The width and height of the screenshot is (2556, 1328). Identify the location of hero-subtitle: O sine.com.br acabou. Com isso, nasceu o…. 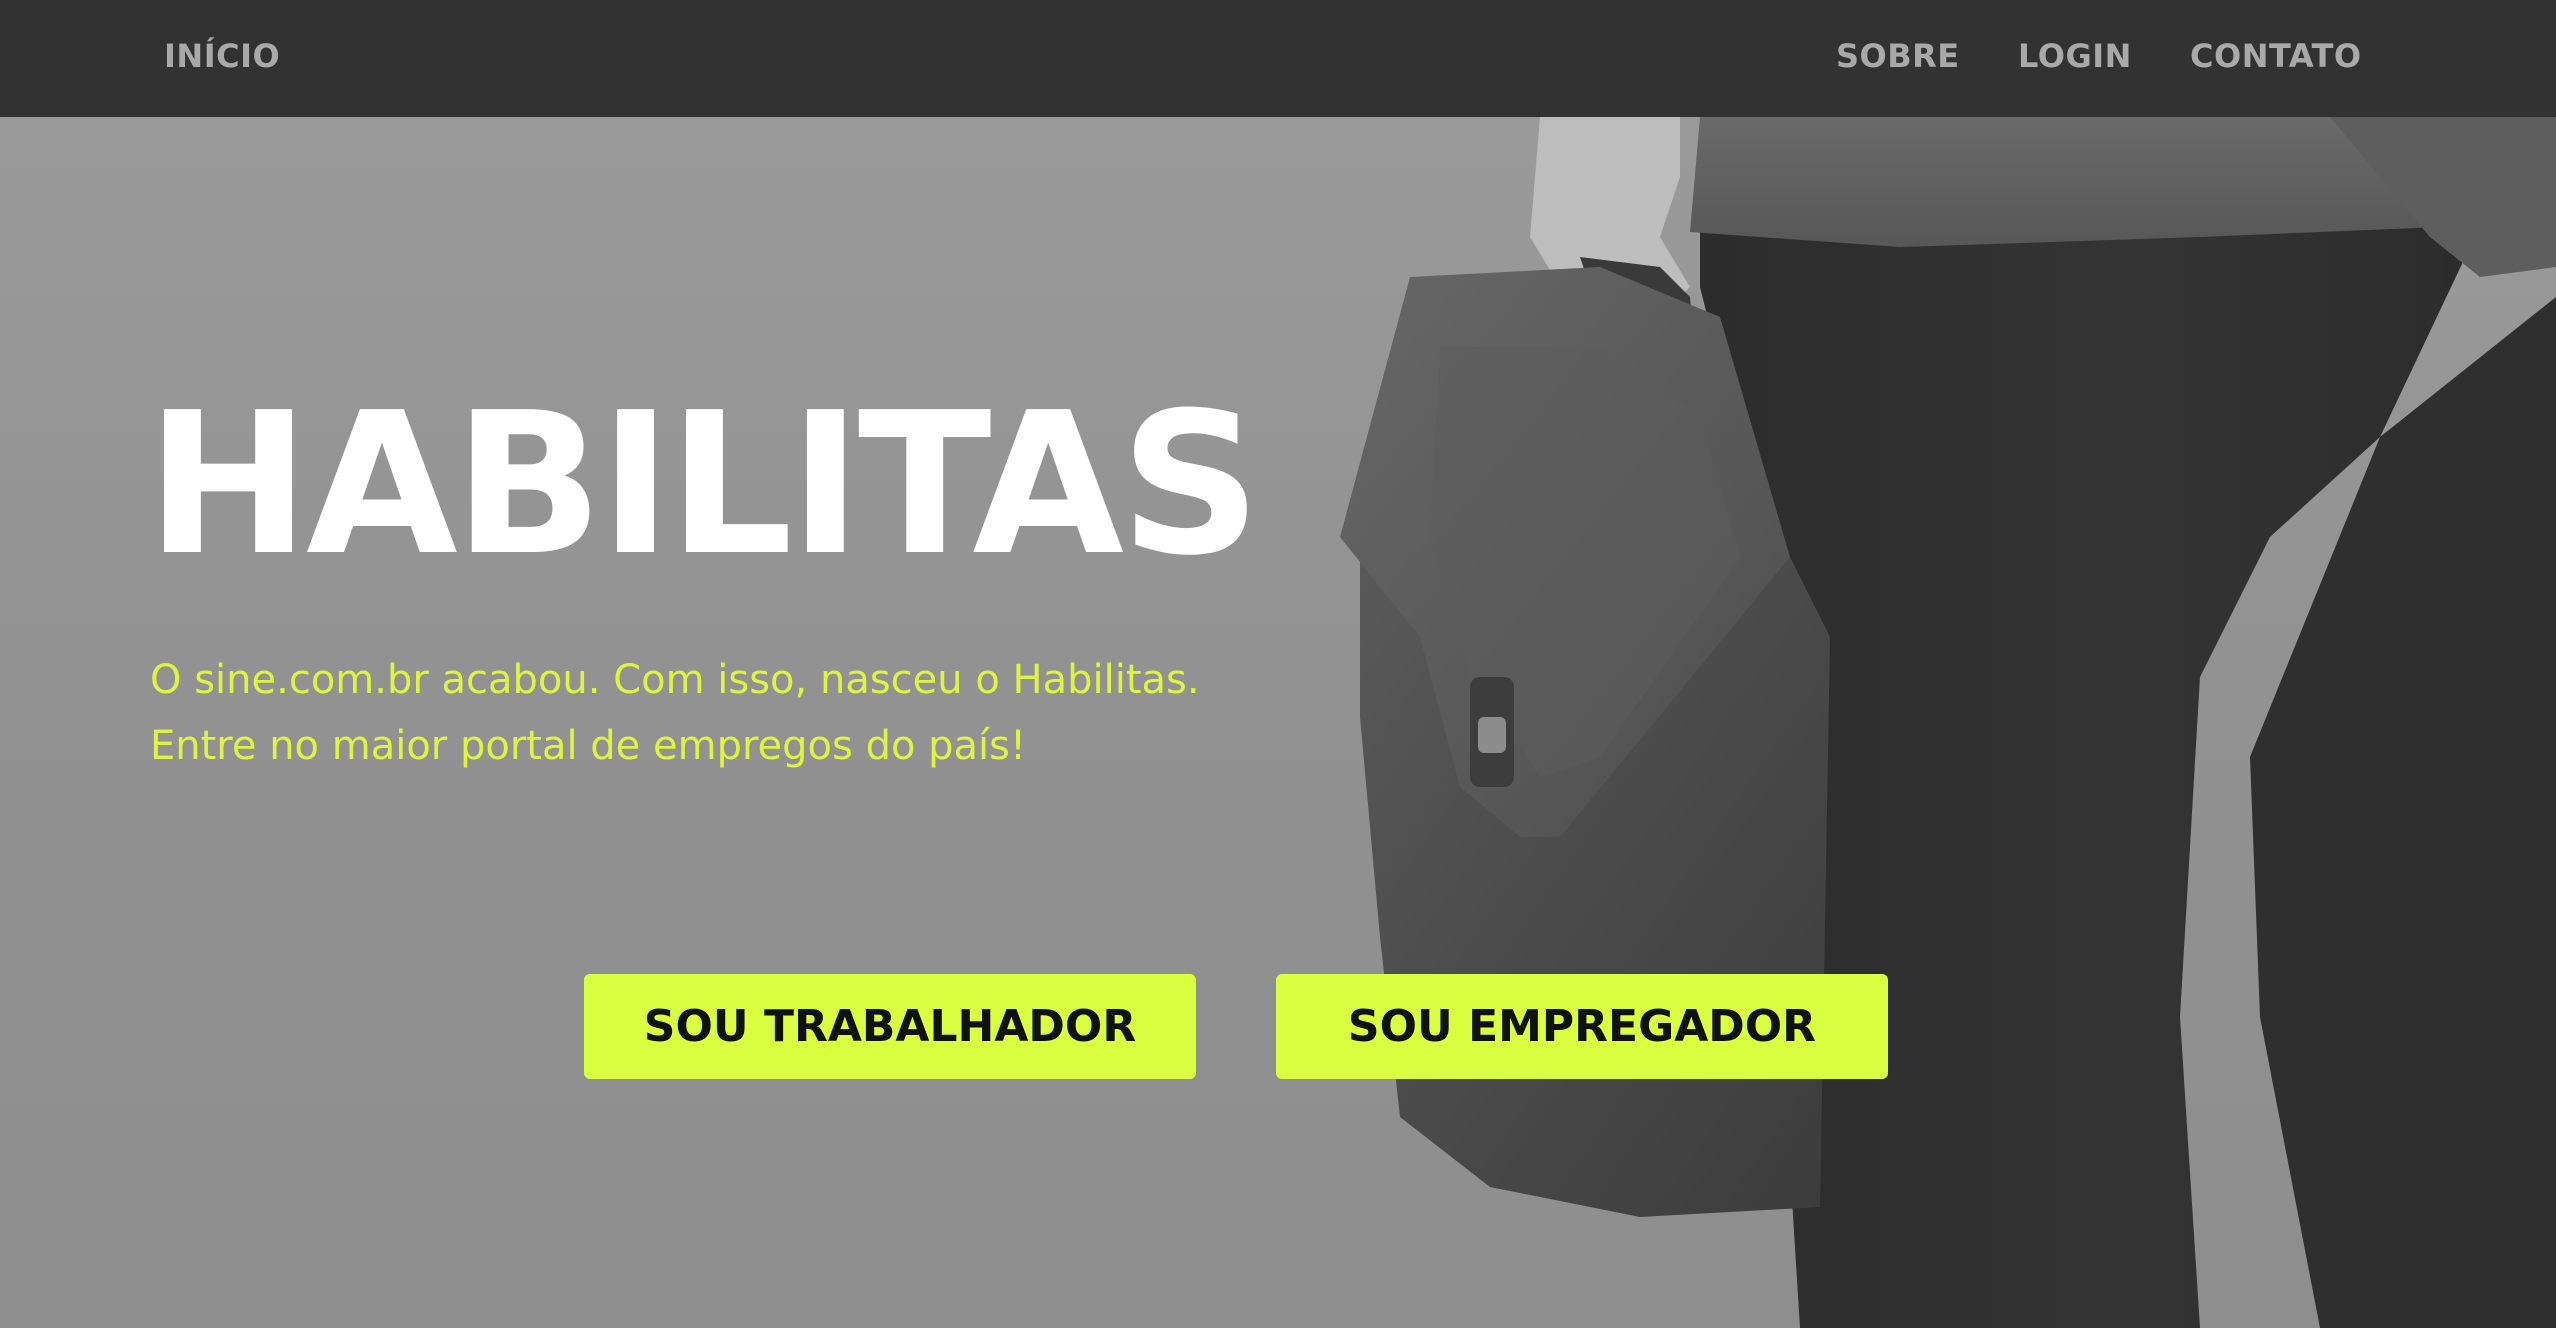
(675, 713).